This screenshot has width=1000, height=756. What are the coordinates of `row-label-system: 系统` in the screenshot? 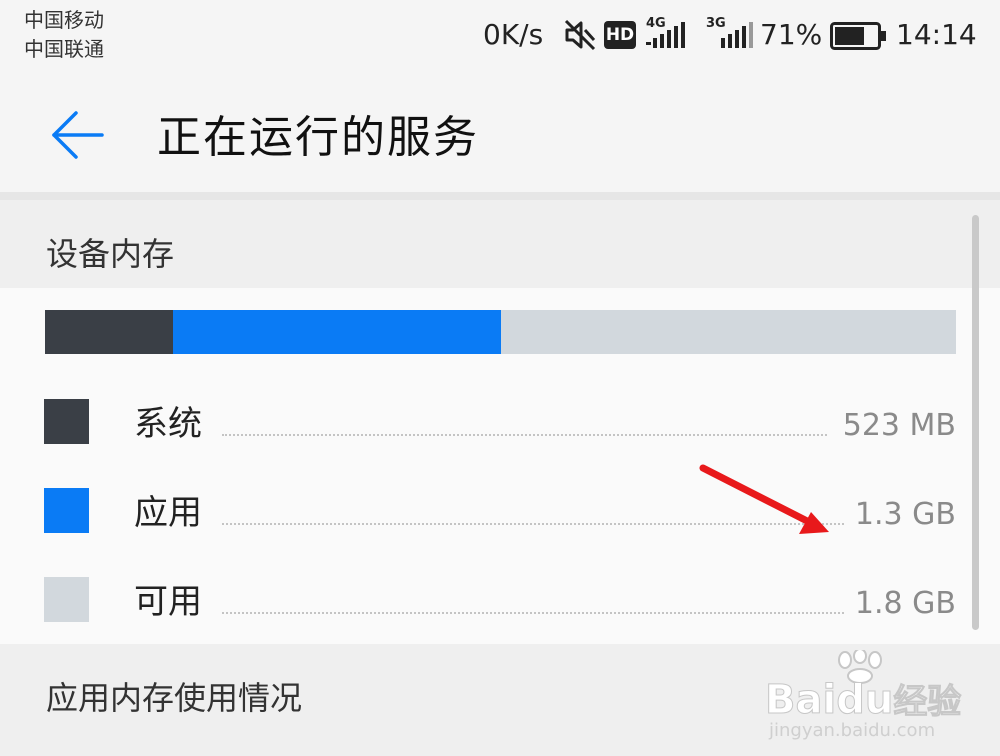 It's located at (168, 424).